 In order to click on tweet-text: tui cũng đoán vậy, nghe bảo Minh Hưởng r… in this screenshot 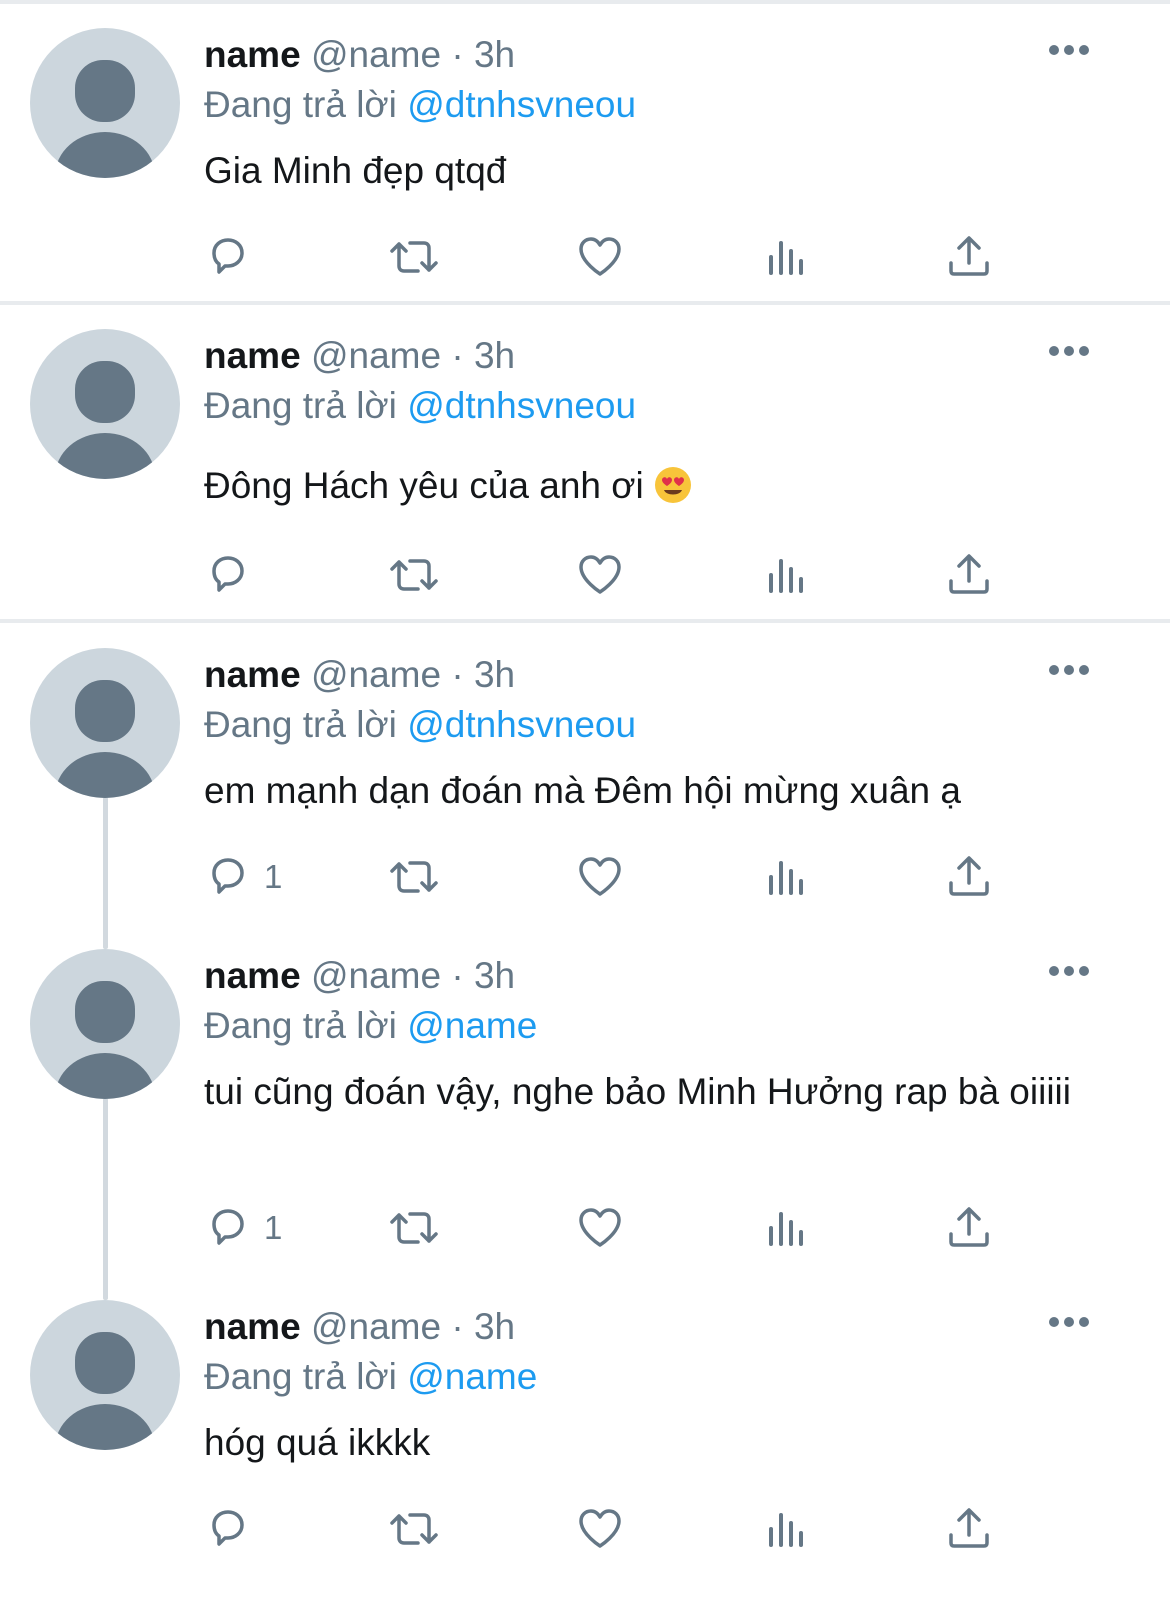, I will do `click(637, 1091)`.